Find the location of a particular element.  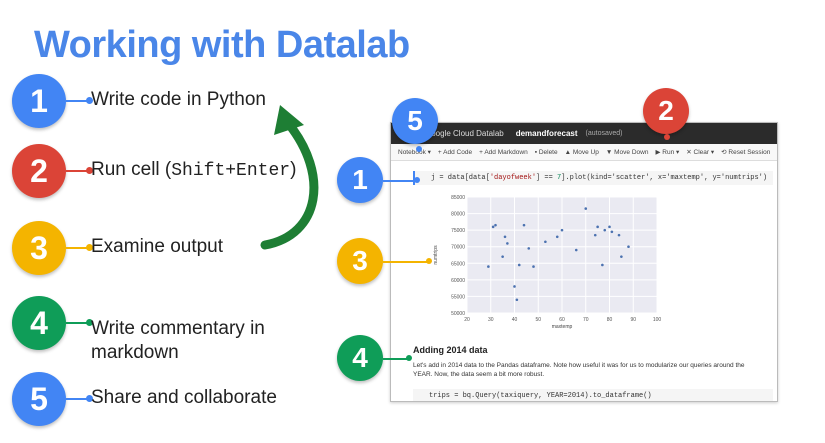

step-number-badge: 2 is located at coordinates (39, 171).